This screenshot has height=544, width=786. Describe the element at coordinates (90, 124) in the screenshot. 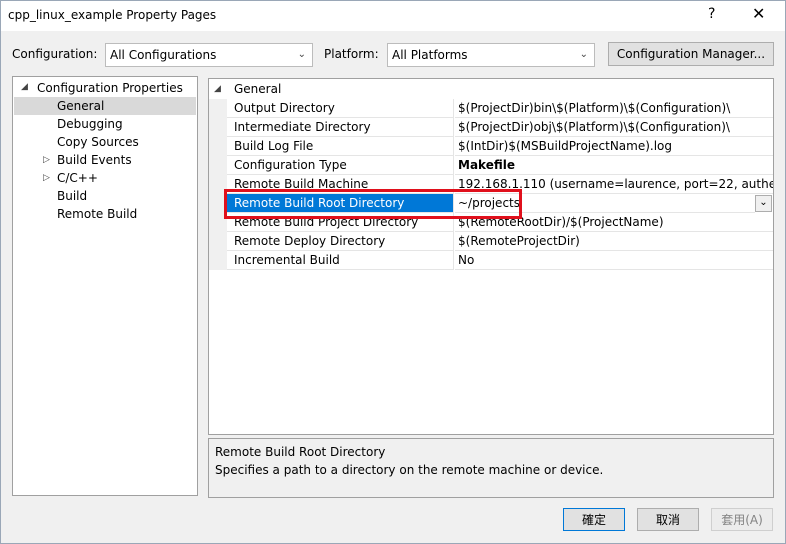

I see `tree-item-debugging: Debugging` at that location.